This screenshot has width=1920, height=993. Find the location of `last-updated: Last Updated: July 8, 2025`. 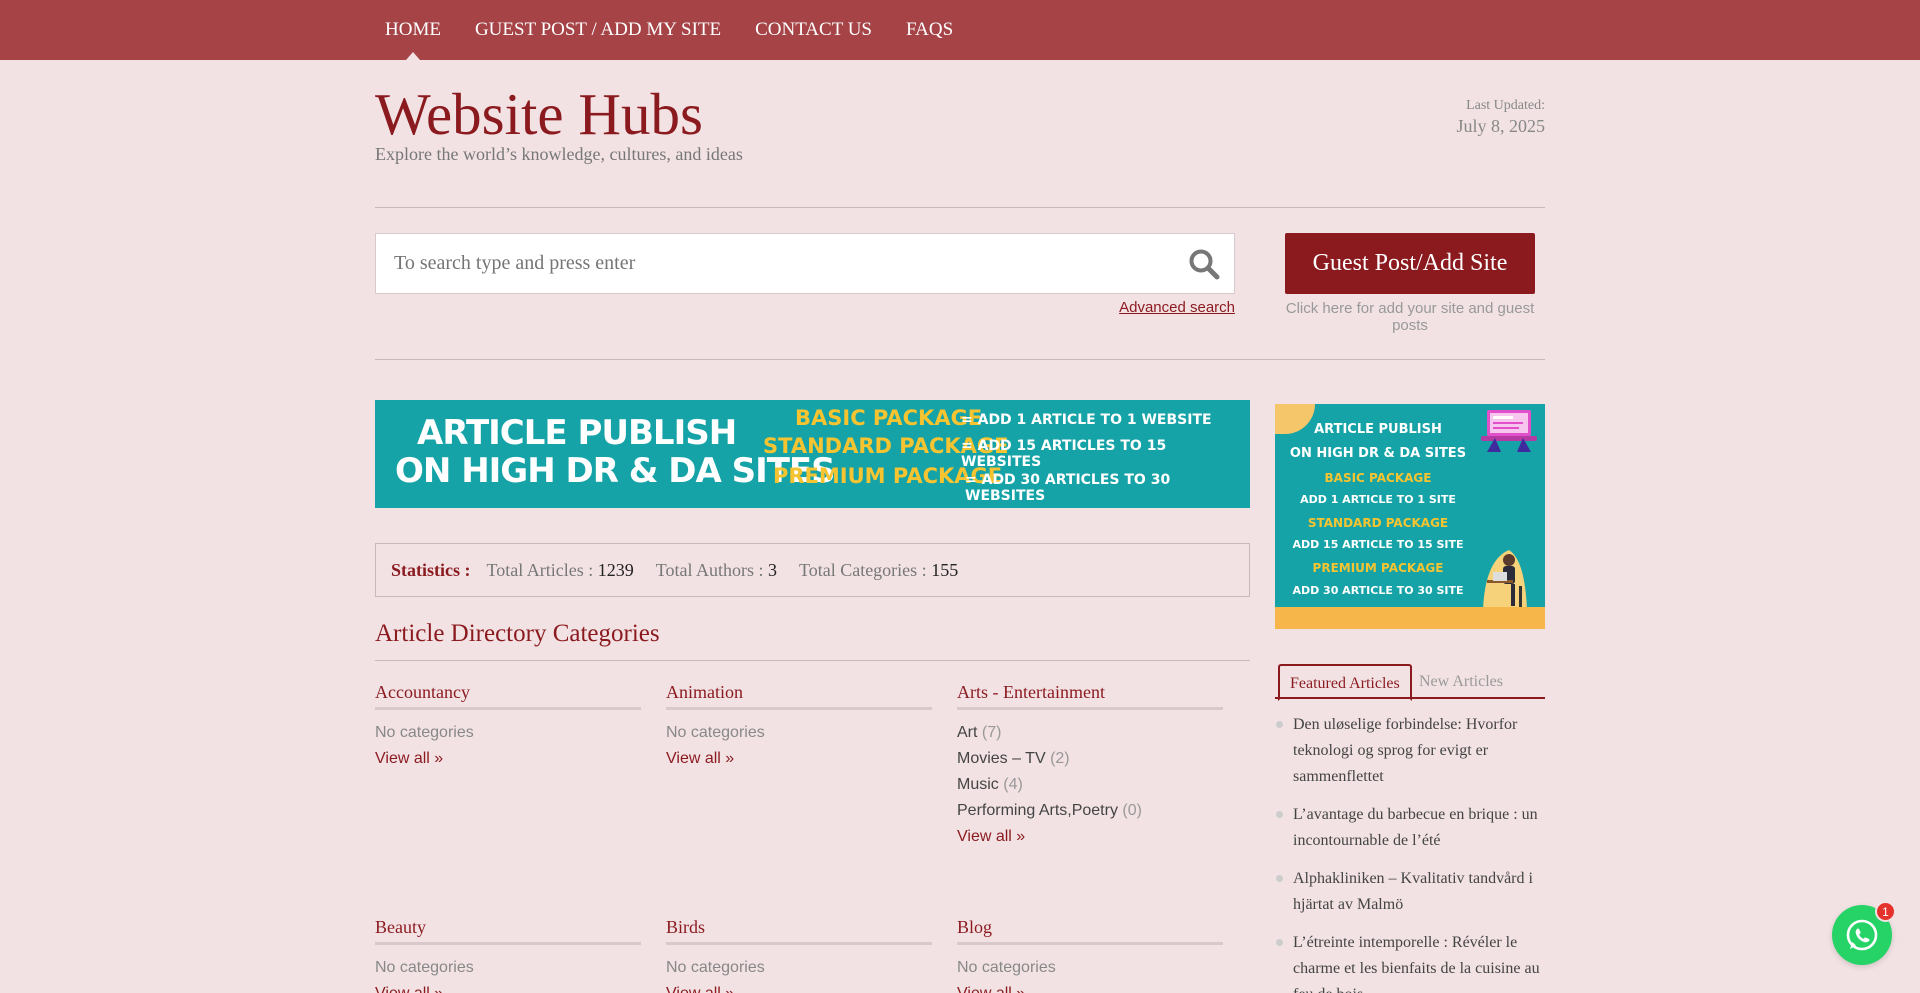

last-updated: Last Updated: July 8, 2025 is located at coordinates (1500, 117).